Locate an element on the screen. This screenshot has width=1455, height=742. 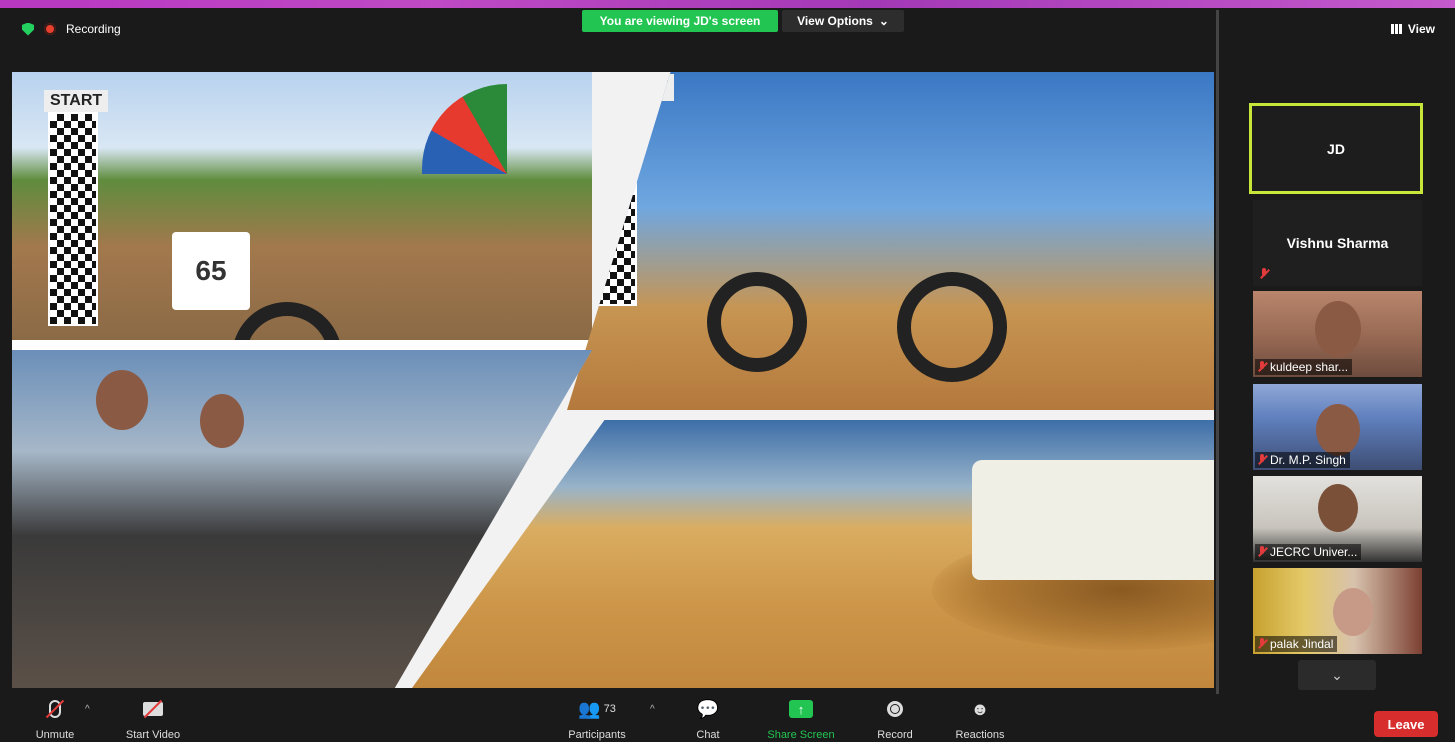
participants-count: 73 is located at coordinates (609, 709).